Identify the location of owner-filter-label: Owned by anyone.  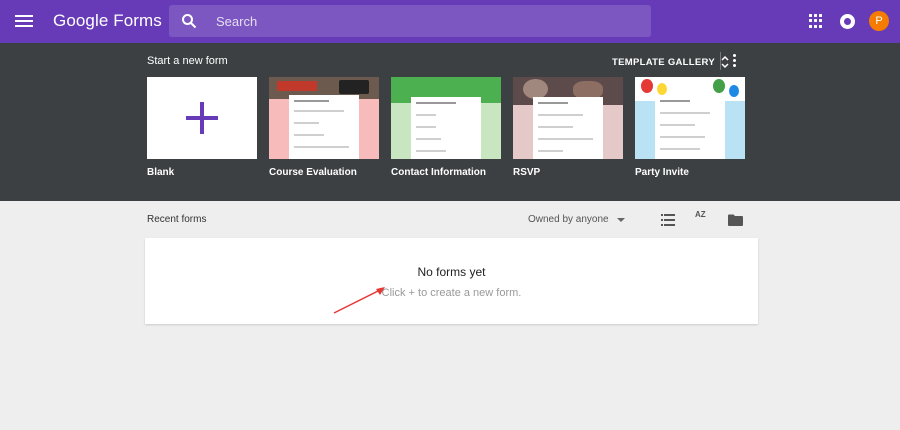
(568, 219).